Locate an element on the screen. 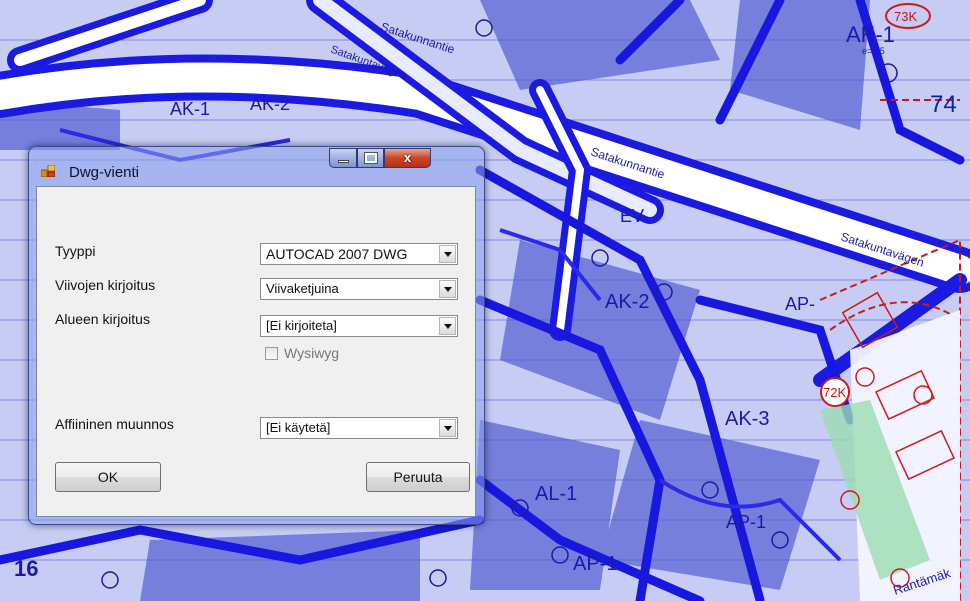  type-combobox: AUTOCAD 2007 DWG is located at coordinates (359, 254).